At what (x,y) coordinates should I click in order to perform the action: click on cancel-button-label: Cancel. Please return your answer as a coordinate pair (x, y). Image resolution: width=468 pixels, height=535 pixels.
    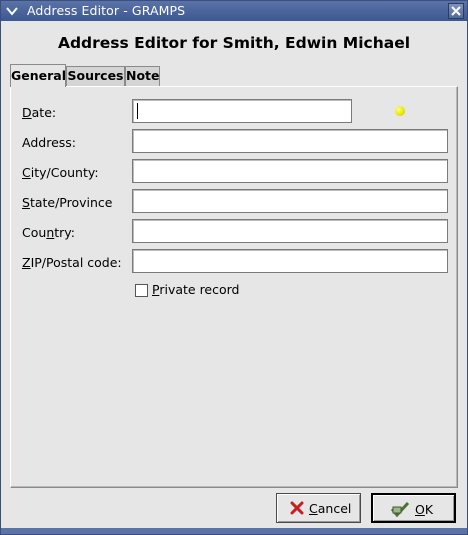
    Looking at the image, I should click on (330, 508).